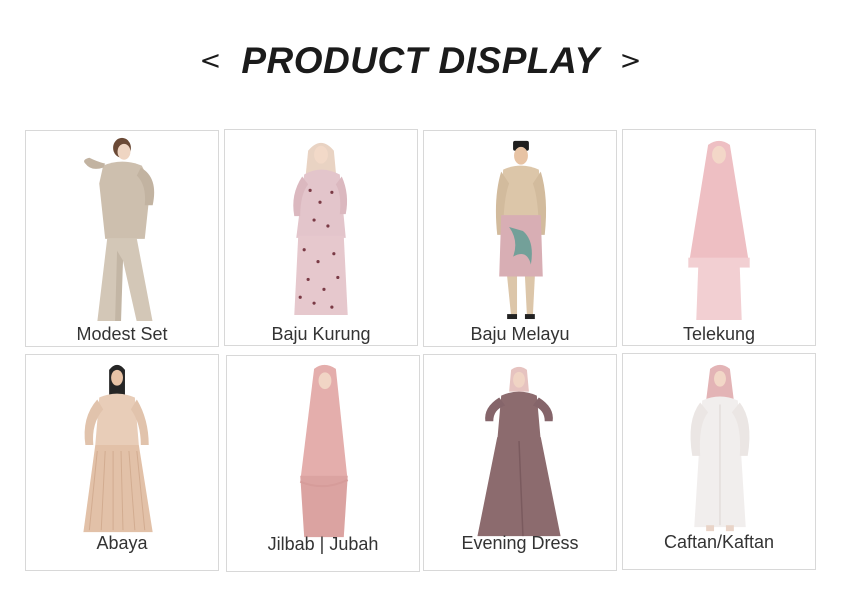 This screenshot has height=599, width=841. Describe the element at coordinates (321, 334) in the screenshot. I see `product-label: Baju Kurung` at that location.